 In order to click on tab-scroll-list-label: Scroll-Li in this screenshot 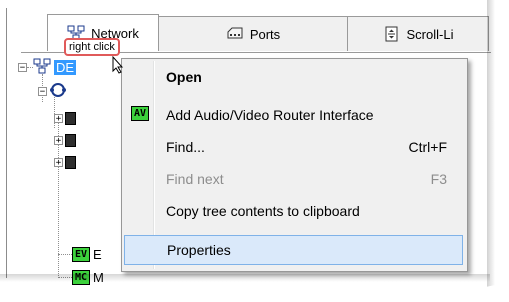, I will do `click(430, 34)`.